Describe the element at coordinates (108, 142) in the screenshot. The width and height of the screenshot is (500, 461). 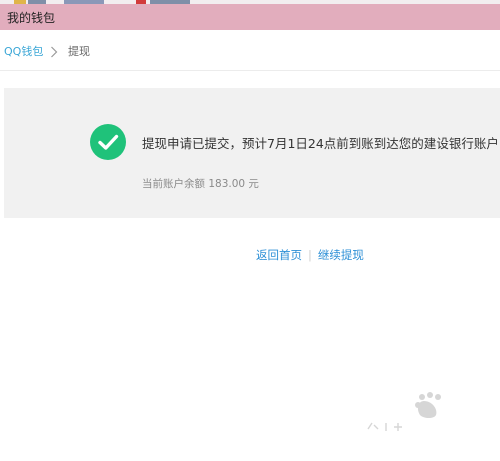
I see `check-circle-icon` at that location.